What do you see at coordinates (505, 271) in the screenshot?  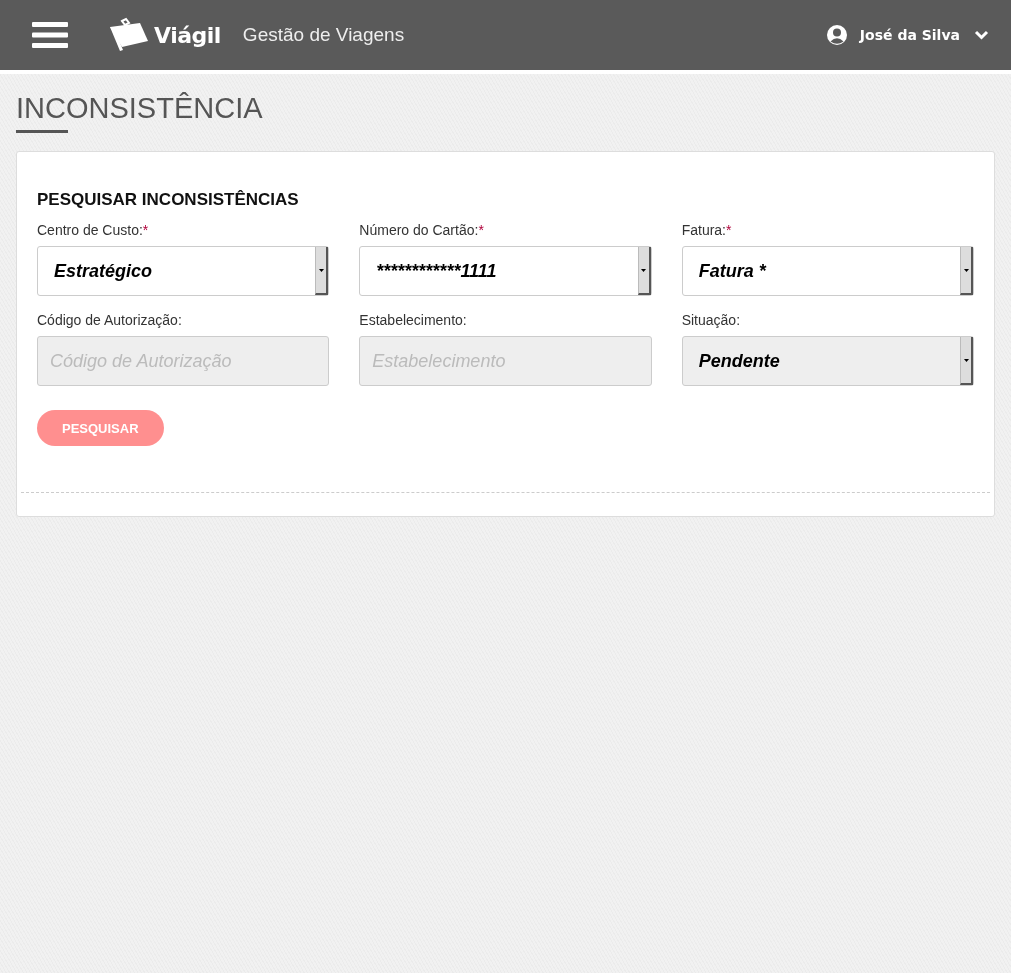 I see `dropdown-field: ************1111` at bounding box center [505, 271].